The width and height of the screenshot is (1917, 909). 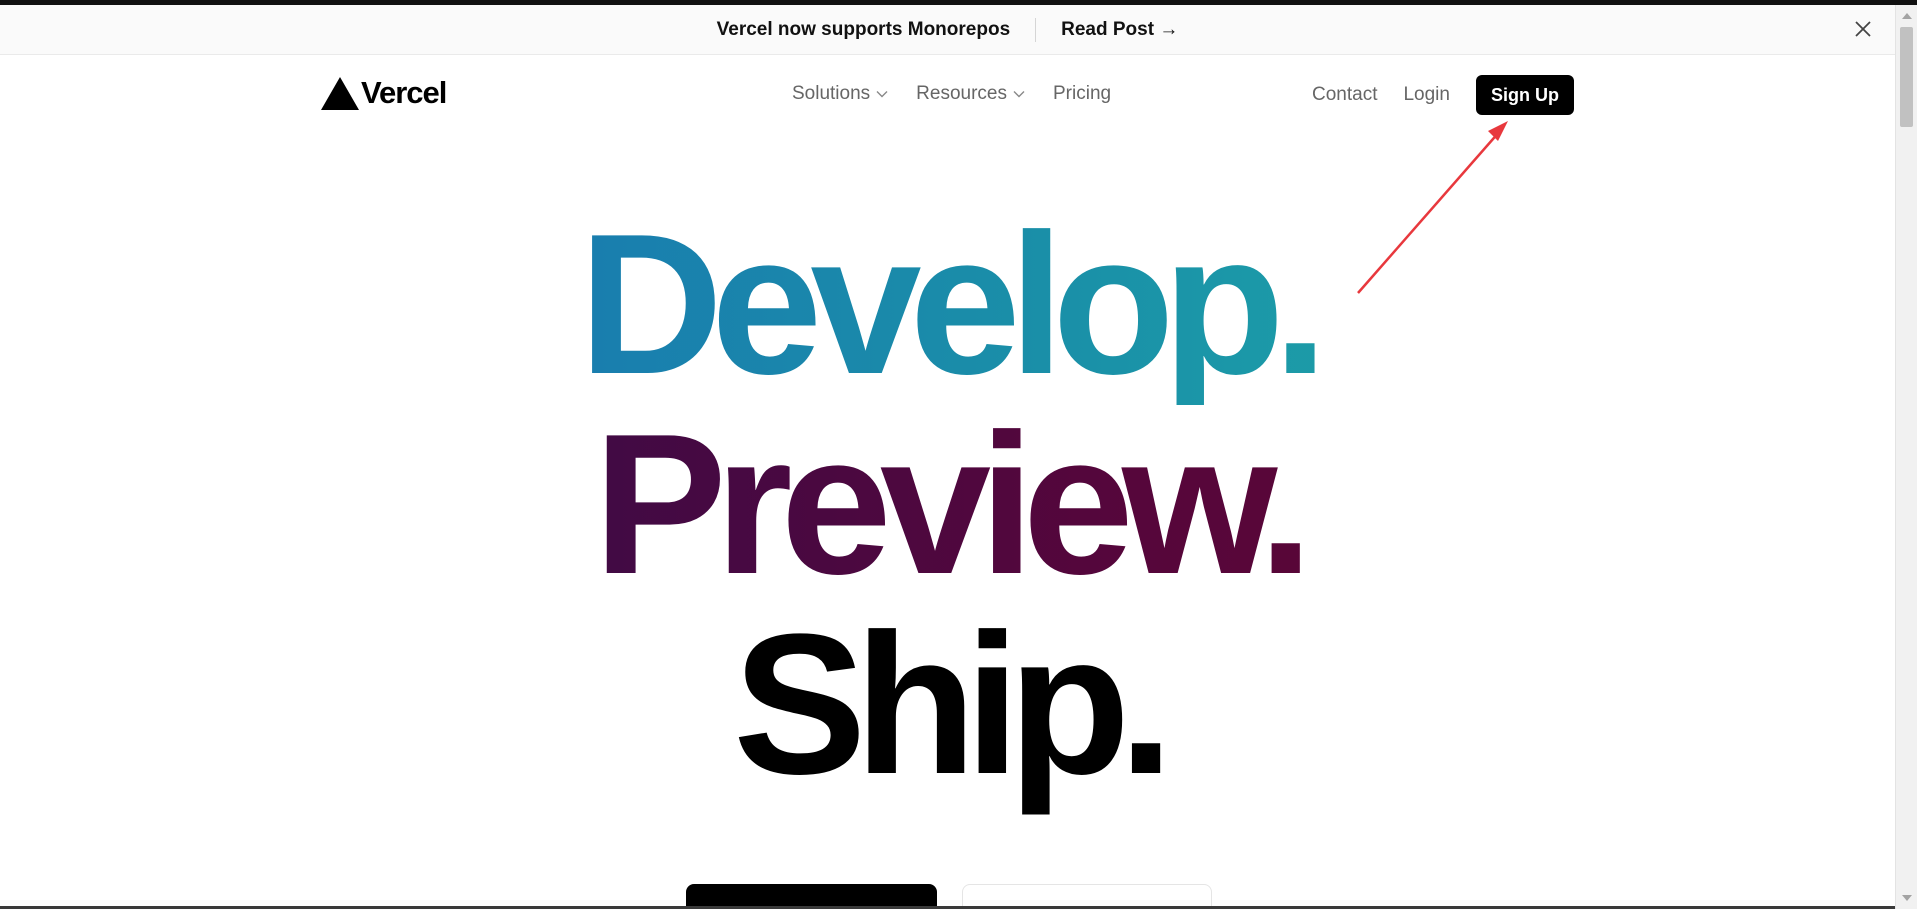 What do you see at coordinates (1344, 95) in the screenshot?
I see `contact-link: Contact` at bounding box center [1344, 95].